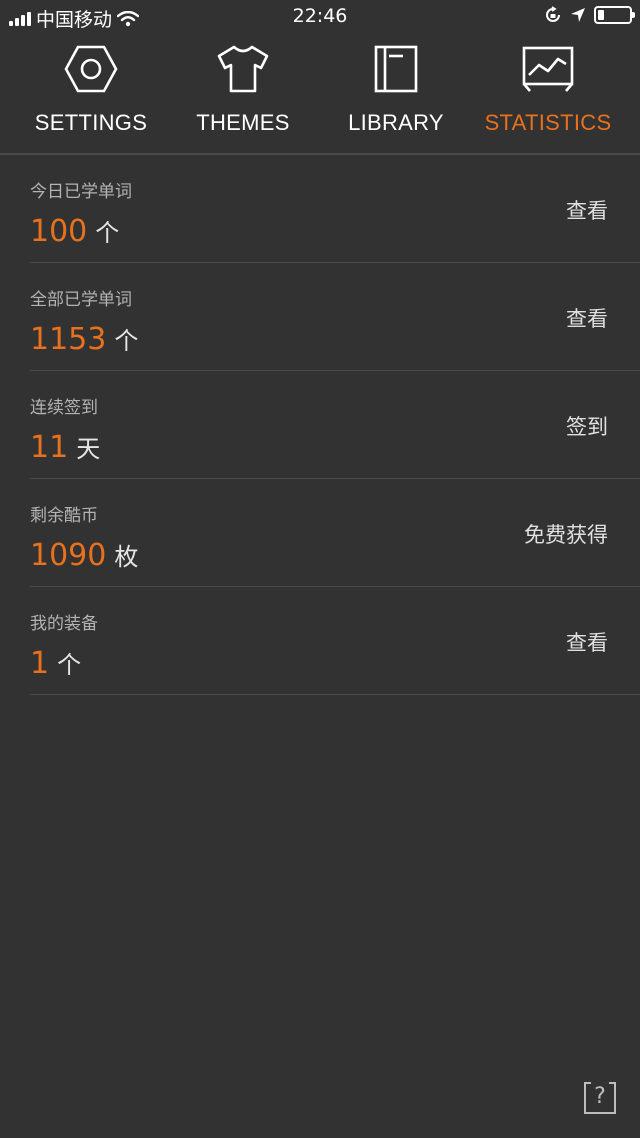  I want to click on tab-label: STATISTICS, so click(548, 122).